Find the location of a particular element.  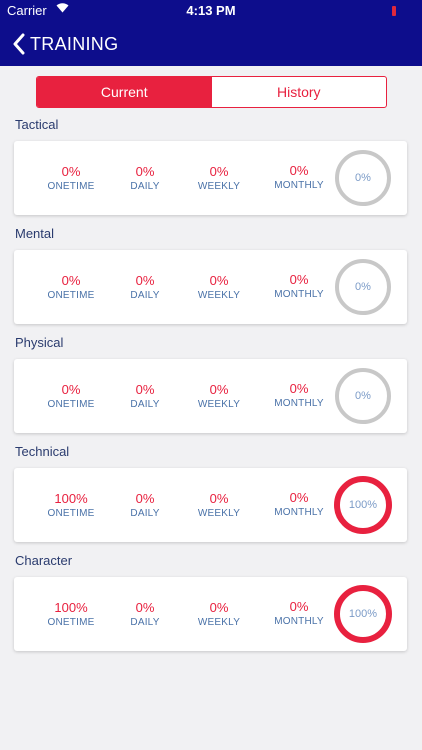

section-title: Physical is located at coordinates (39, 342).